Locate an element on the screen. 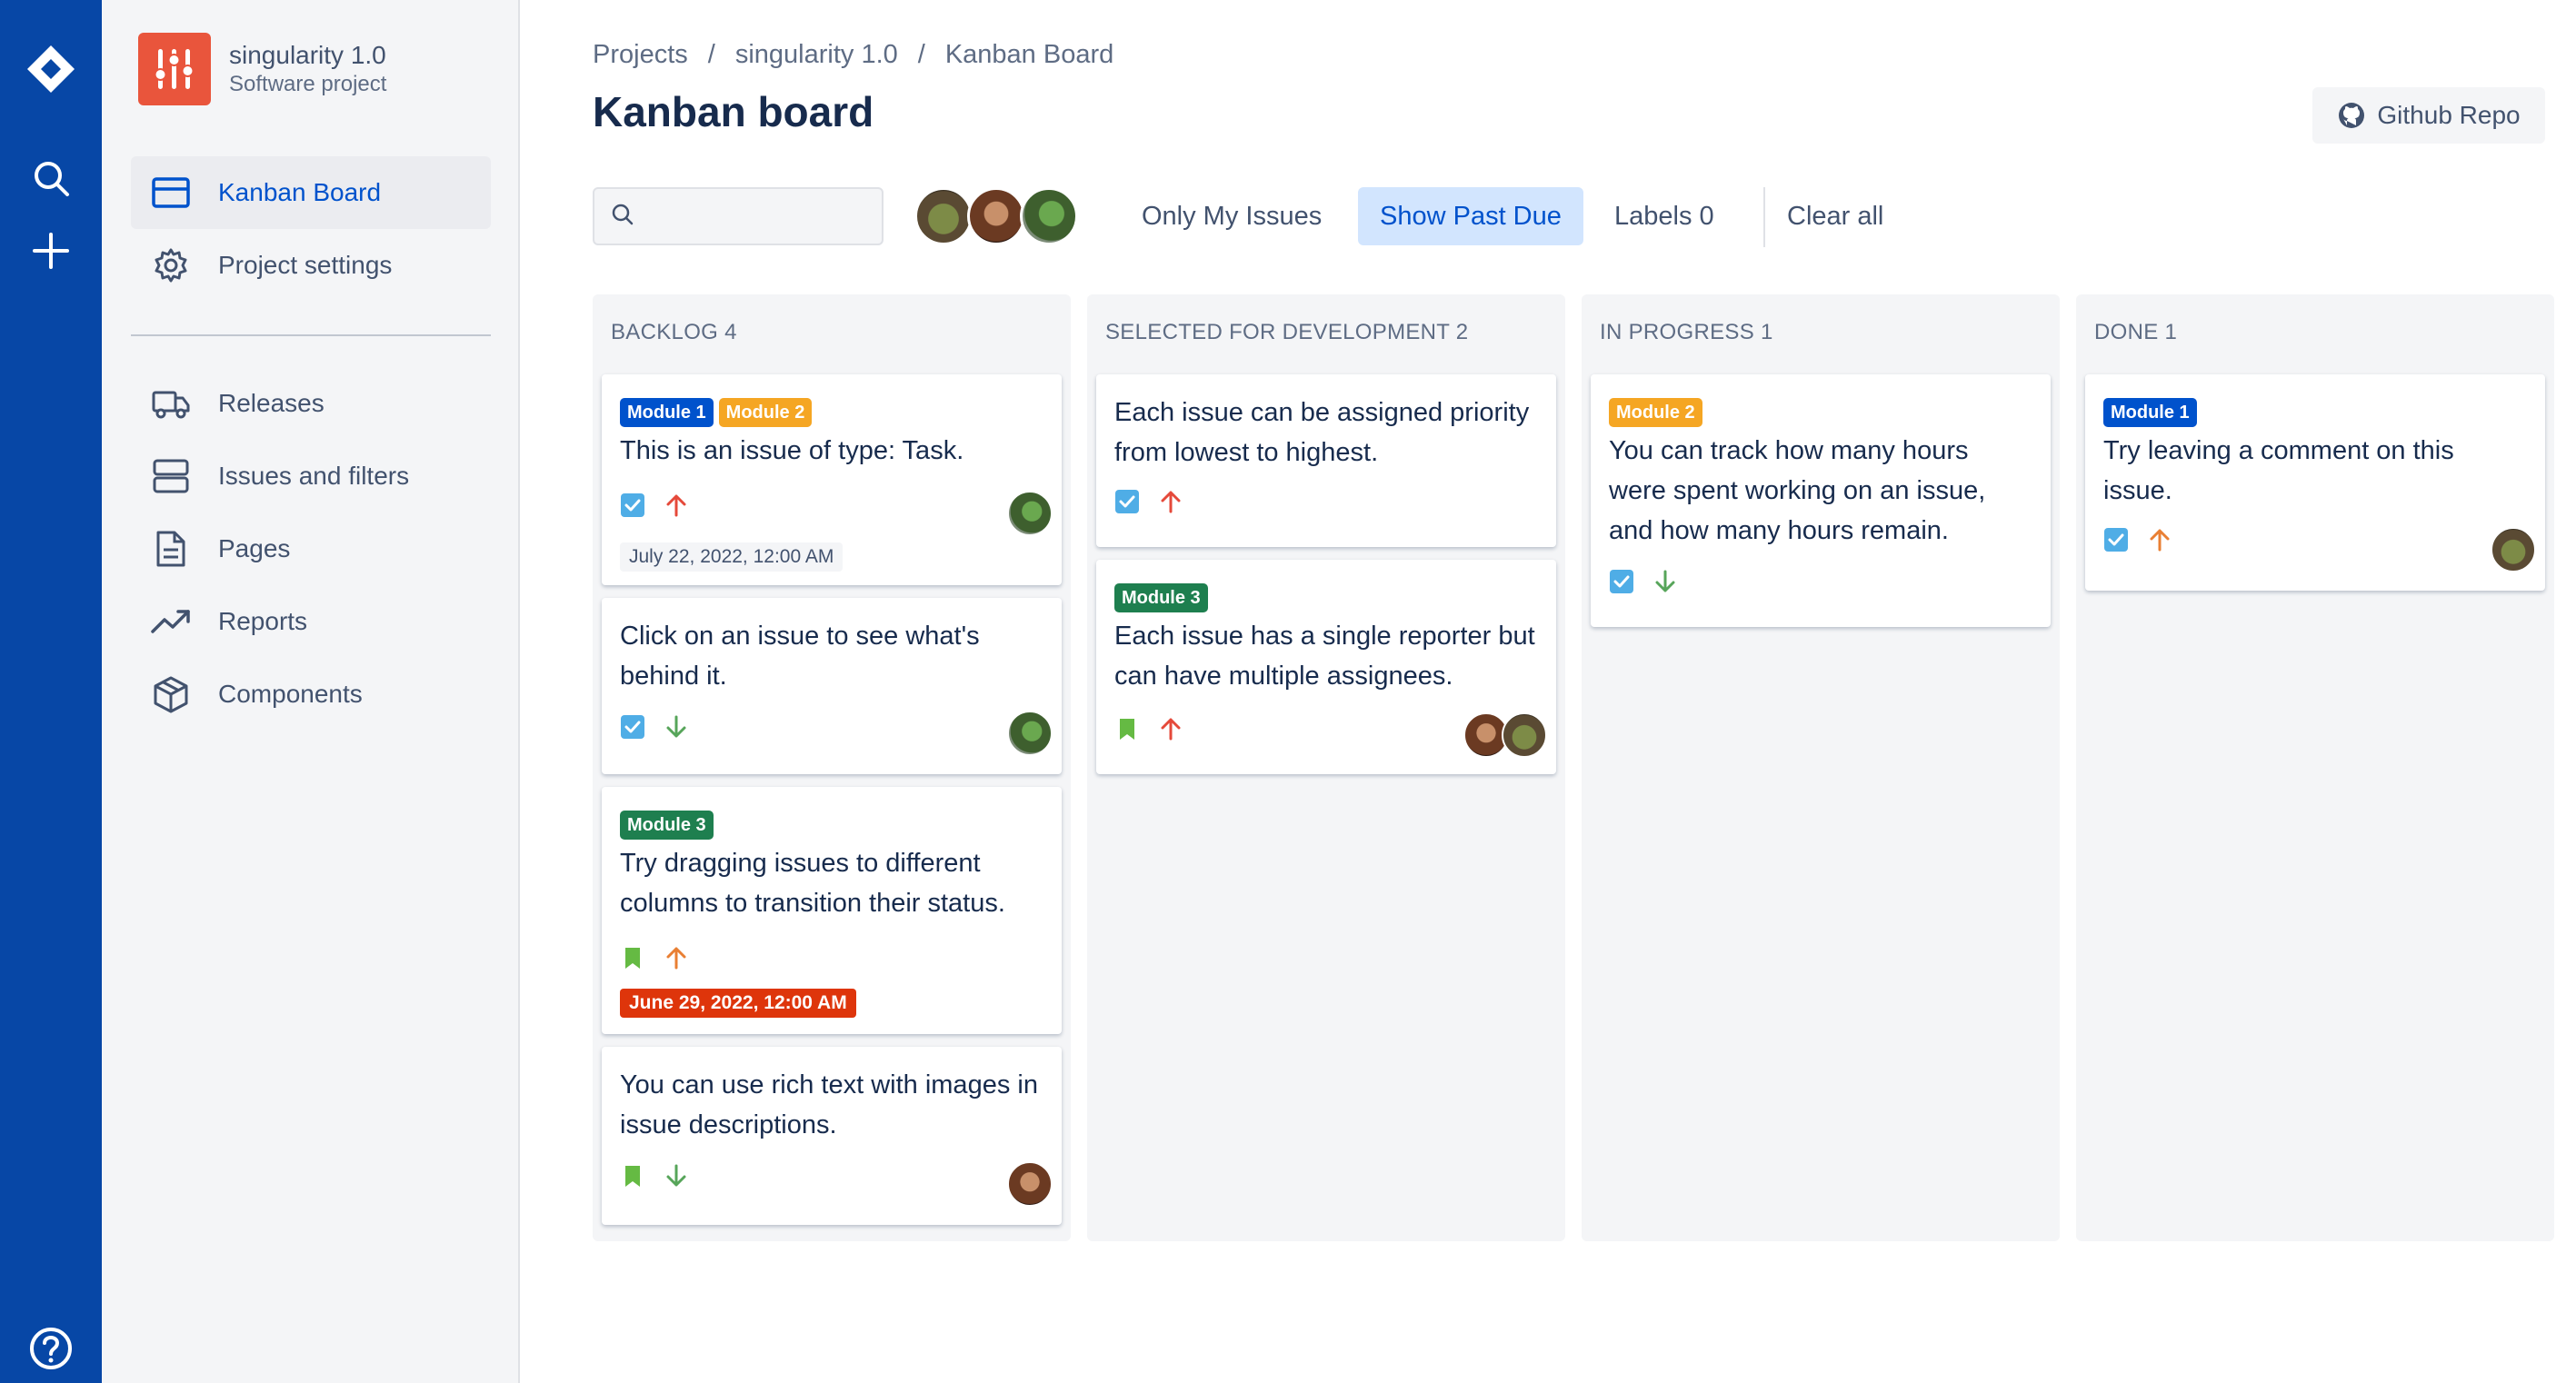  sidebar-item-project-settings: Project settings is located at coordinates (311, 265).